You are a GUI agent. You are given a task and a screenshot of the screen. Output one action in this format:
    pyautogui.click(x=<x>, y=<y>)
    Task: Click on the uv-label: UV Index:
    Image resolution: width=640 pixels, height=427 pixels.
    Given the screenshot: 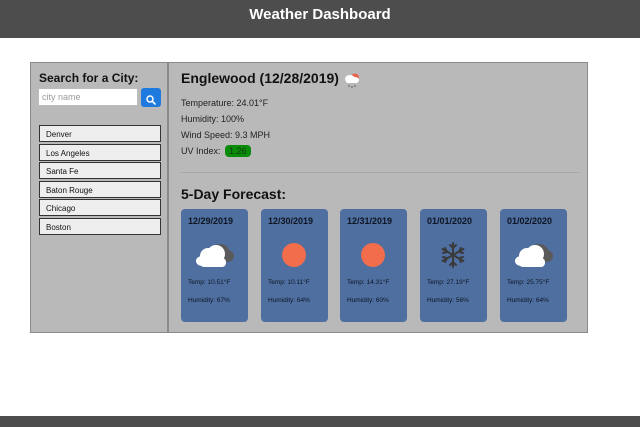 What is the action you would take?
    pyautogui.click(x=201, y=151)
    